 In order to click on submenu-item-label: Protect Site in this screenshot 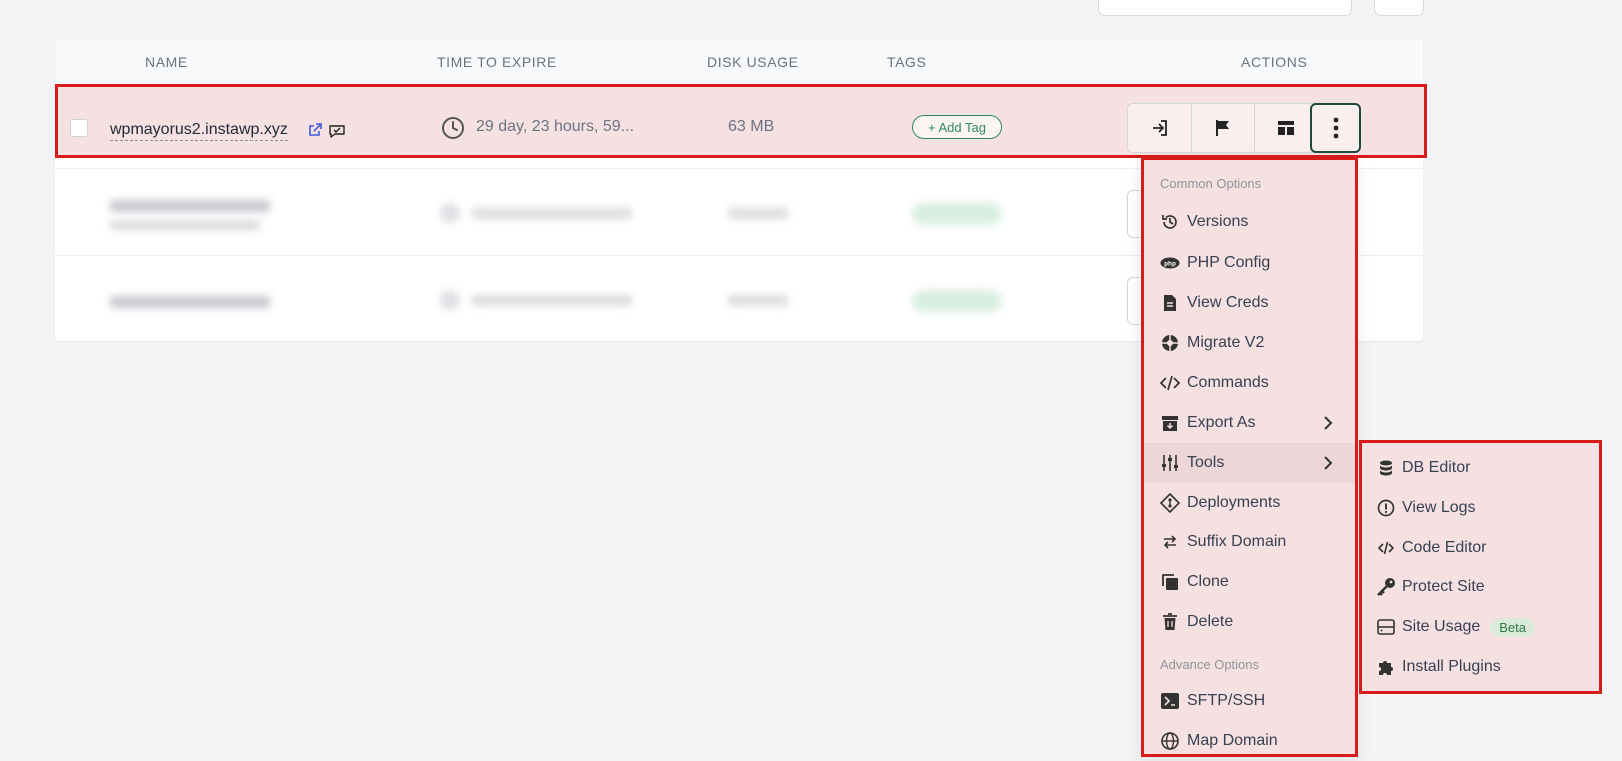, I will do `click(1443, 586)`.